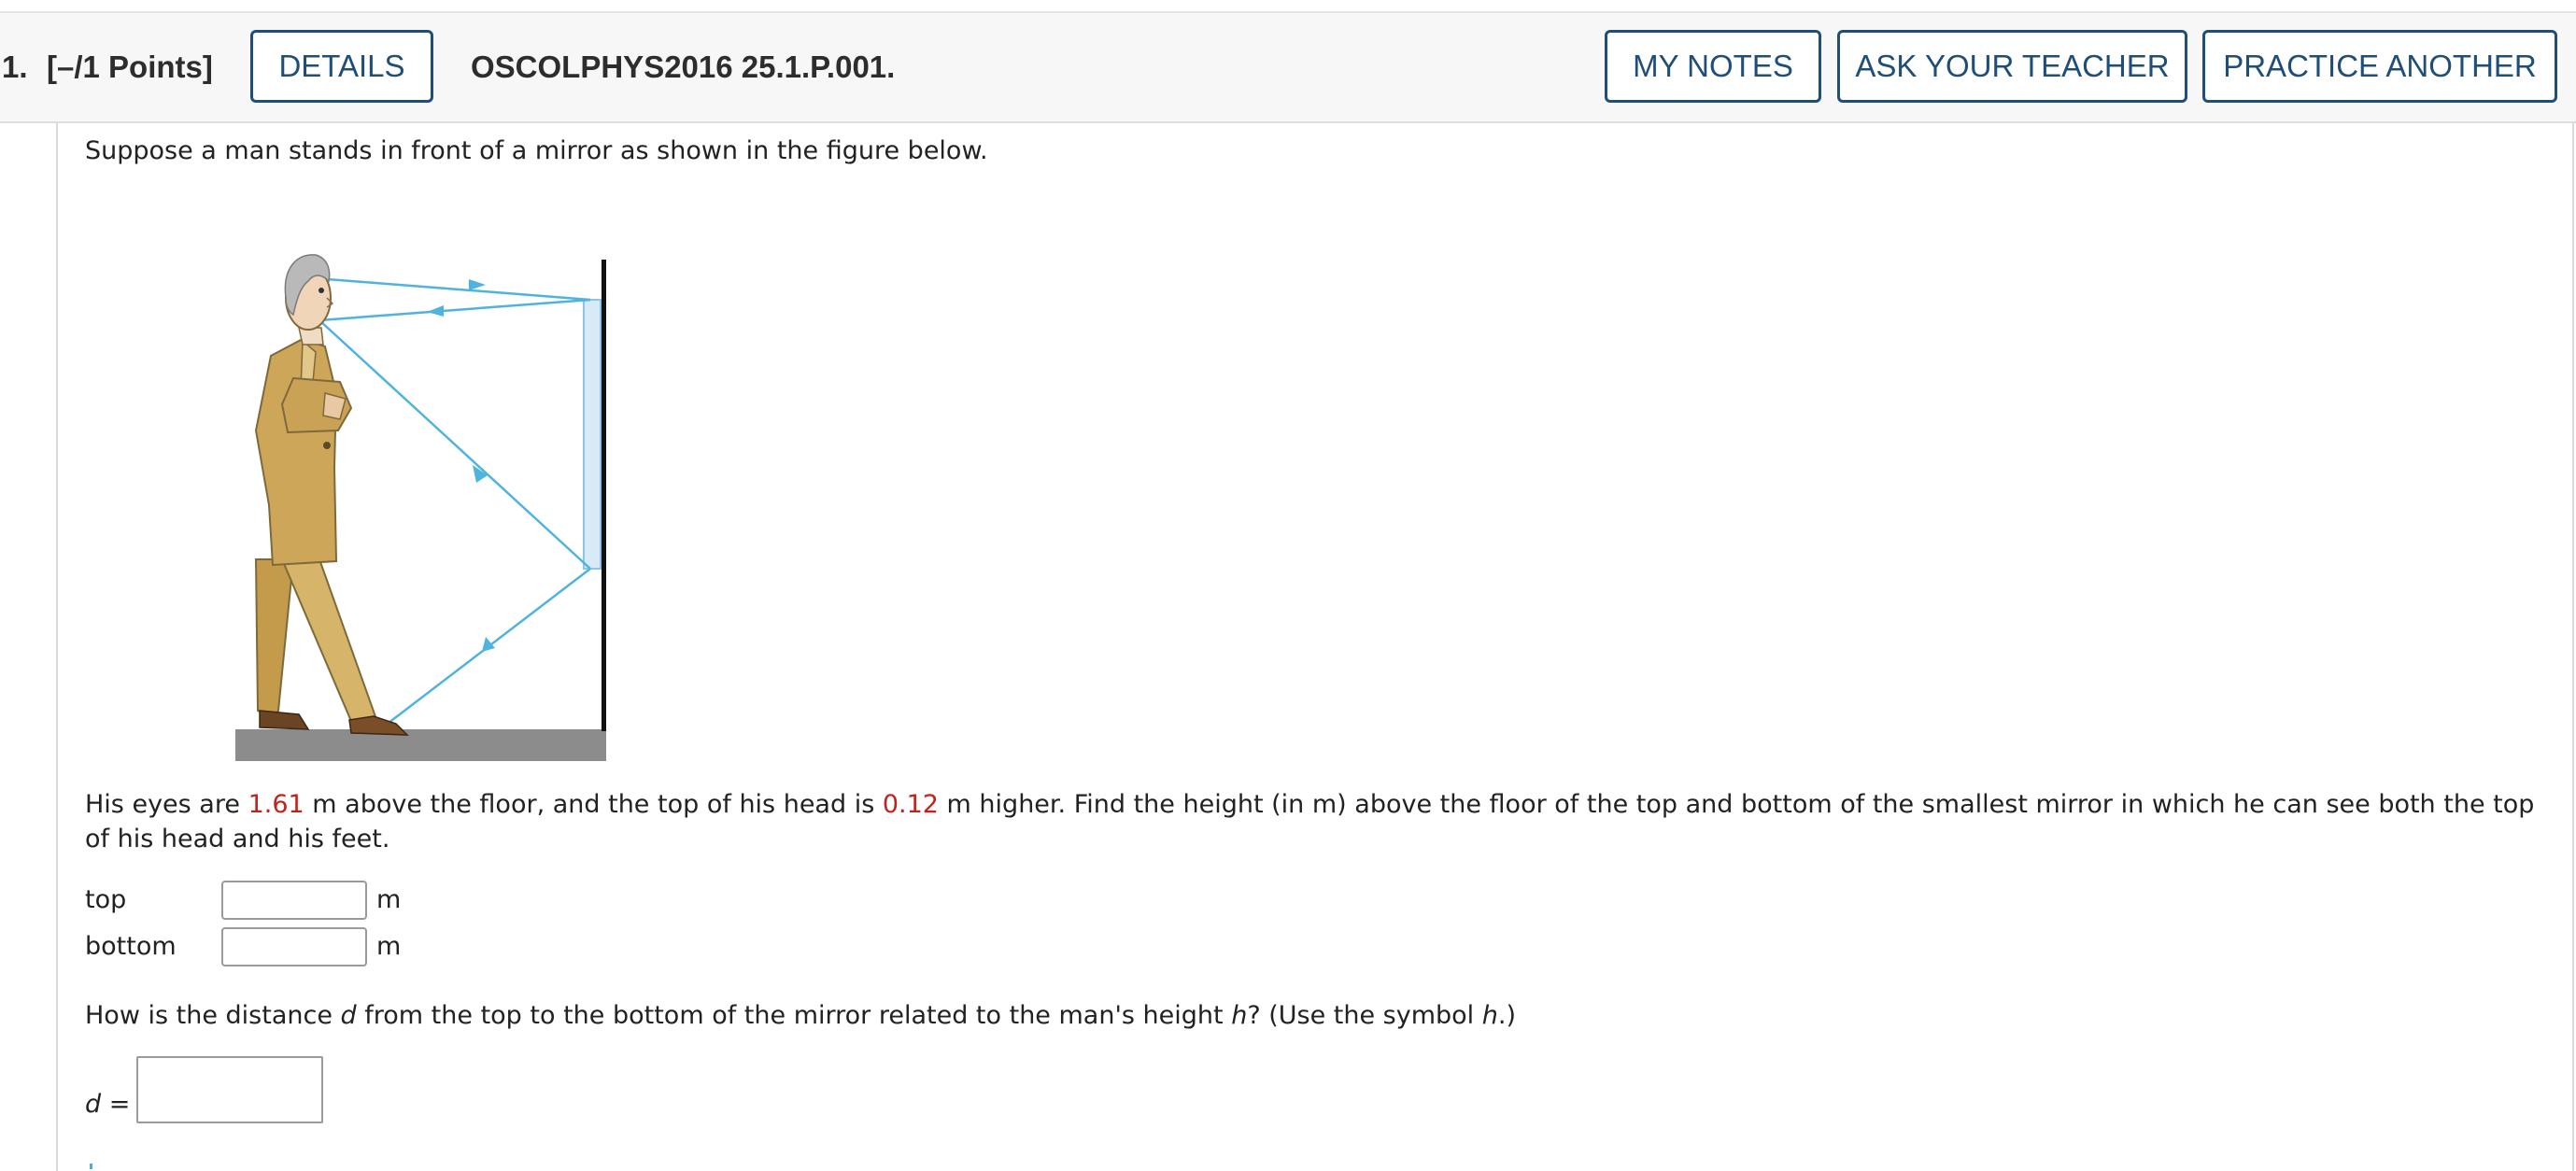 The image size is (2576, 1171). I want to click on points-label: [–/1 Points], so click(130, 66).